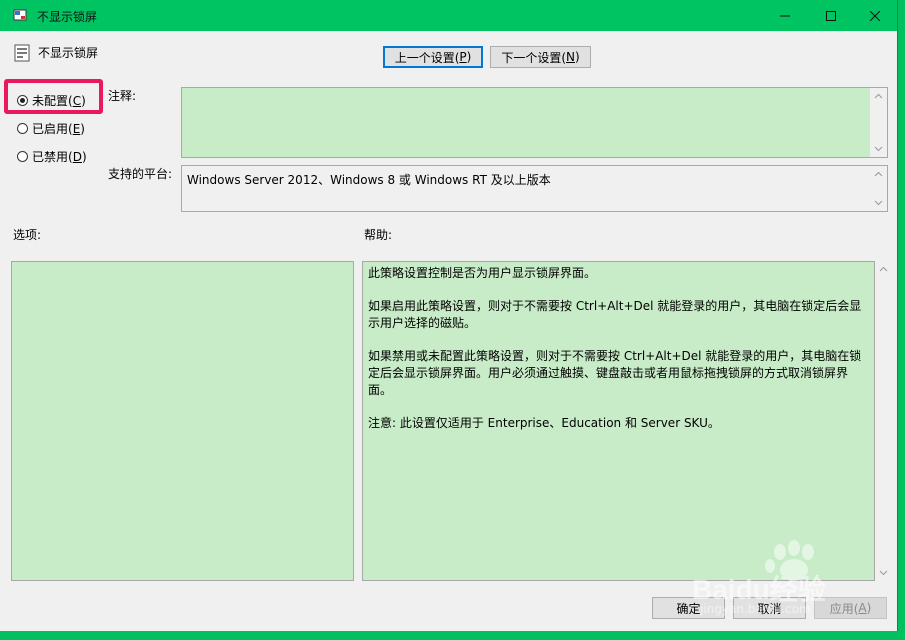 The width and height of the screenshot is (905, 640). I want to click on radio-not-configured: 未配置(C), so click(51, 100).